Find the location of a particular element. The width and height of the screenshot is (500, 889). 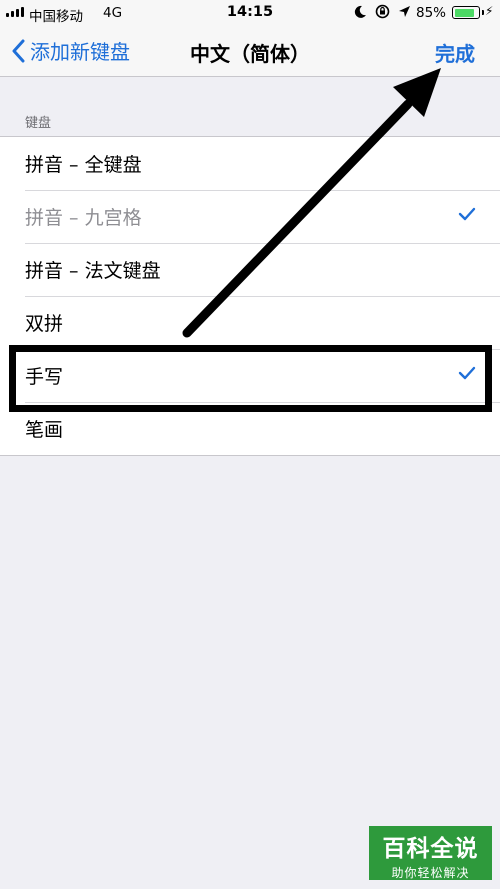

watermark-subtitle: 助你轻松解决 is located at coordinates (430, 873).